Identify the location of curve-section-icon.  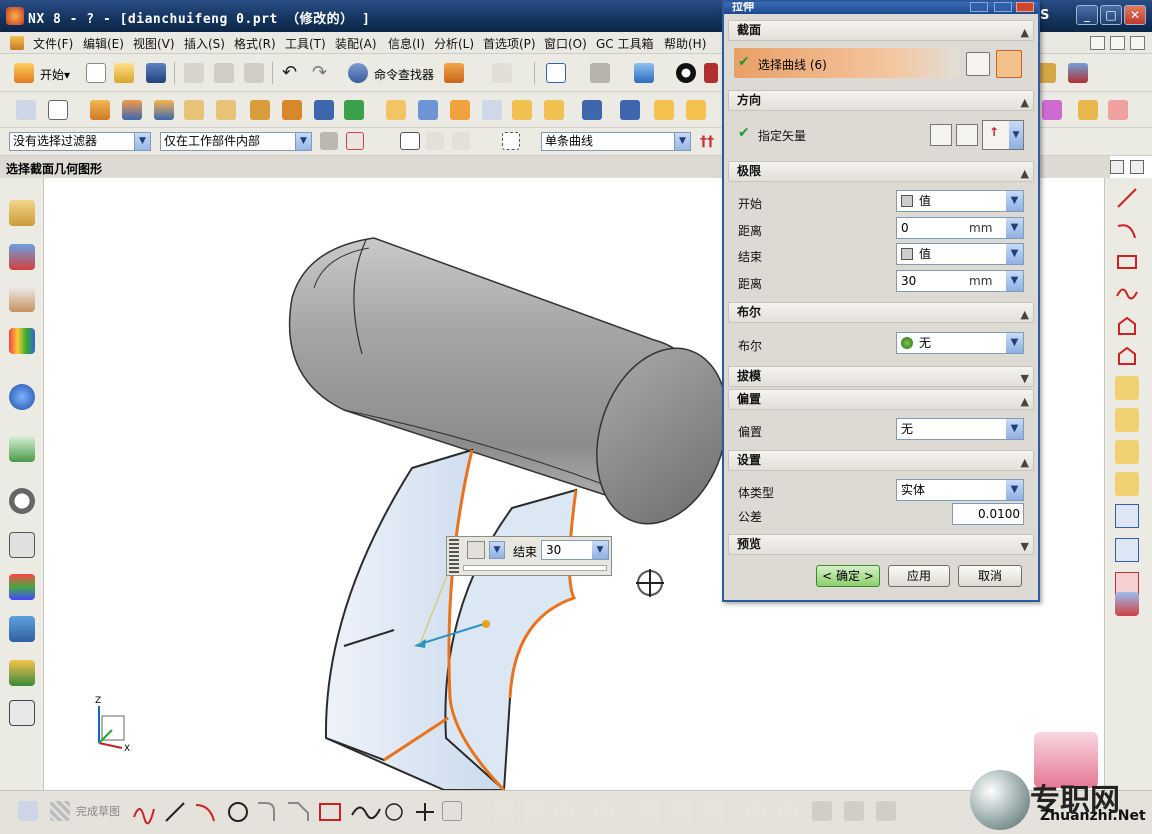
(1009, 64).